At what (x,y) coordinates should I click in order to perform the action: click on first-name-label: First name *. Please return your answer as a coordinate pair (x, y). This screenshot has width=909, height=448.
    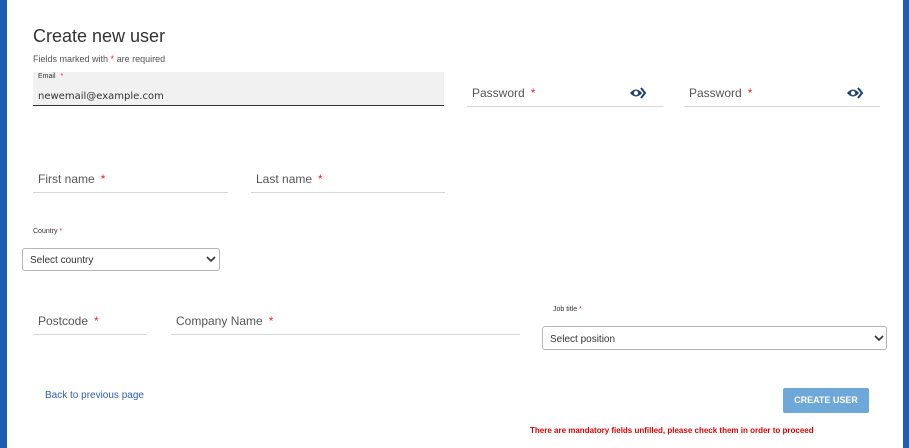
    Looking at the image, I should click on (71, 179).